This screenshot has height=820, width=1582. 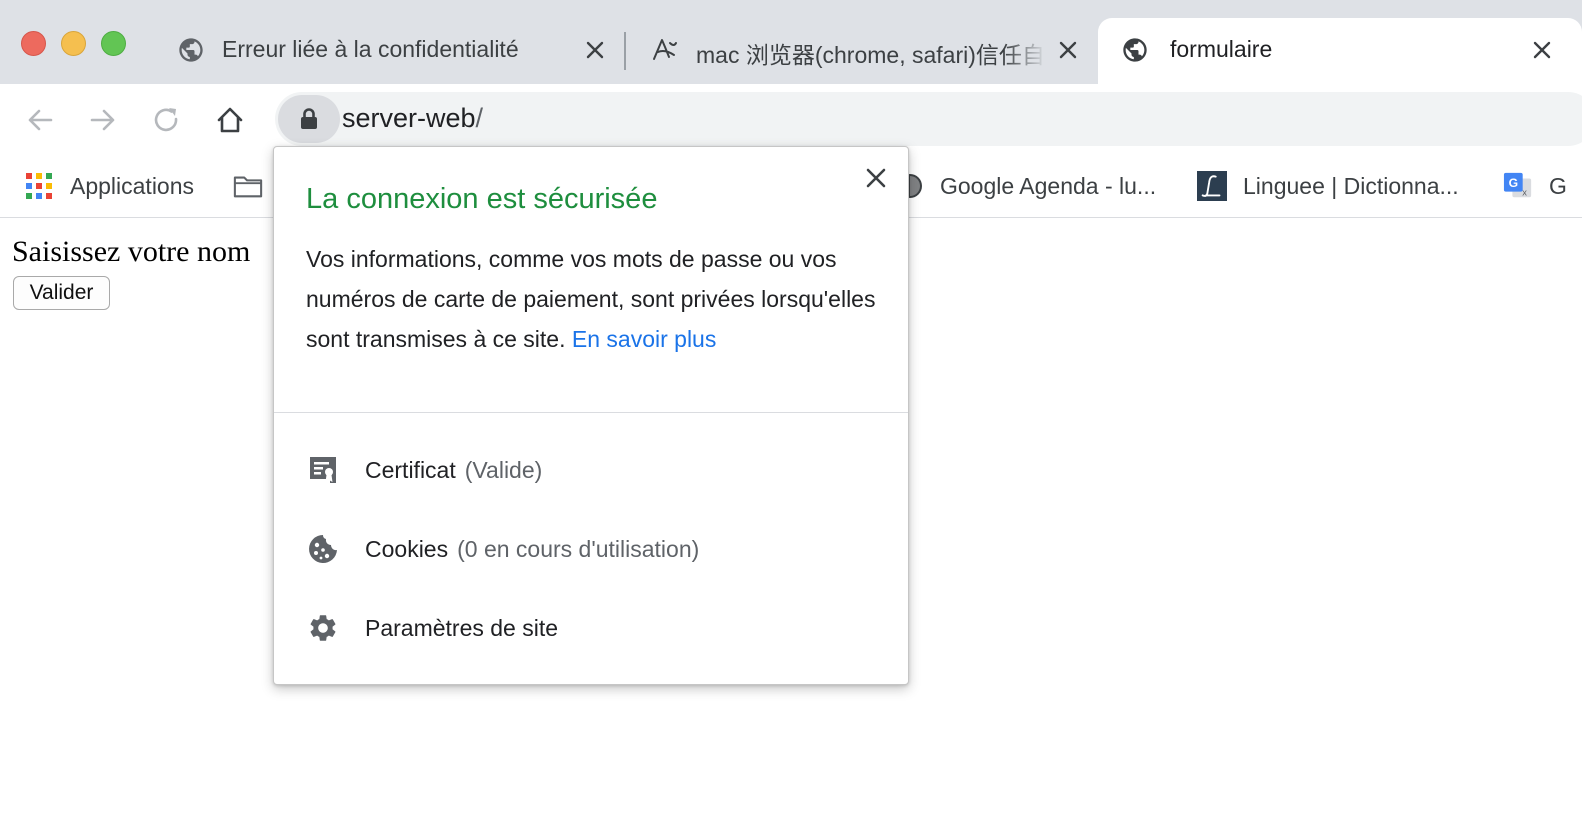 What do you see at coordinates (1558, 185) in the screenshot?
I see `bookmark-label: G` at bounding box center [1558, 185].